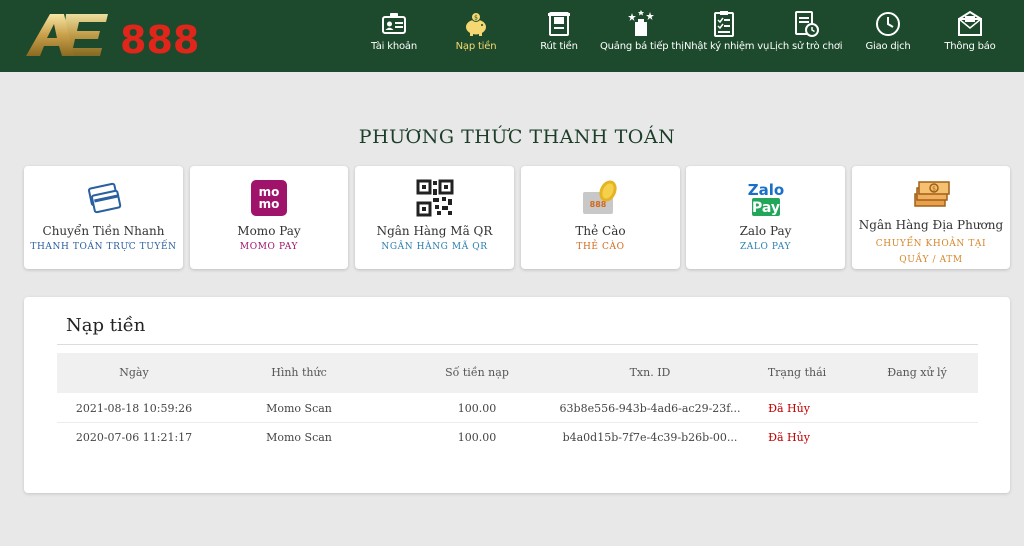 This screenshot has width=1024, height=546. What do you see at coordinates (106, 325) in the screenshot?
I see `deposit-panel-title: Nạp tiền` at bounding box center [106, 325].